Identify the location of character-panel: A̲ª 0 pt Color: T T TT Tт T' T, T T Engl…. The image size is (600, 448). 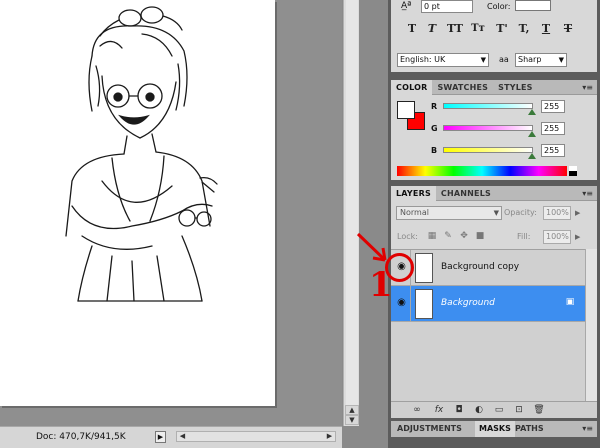
(494, 36).